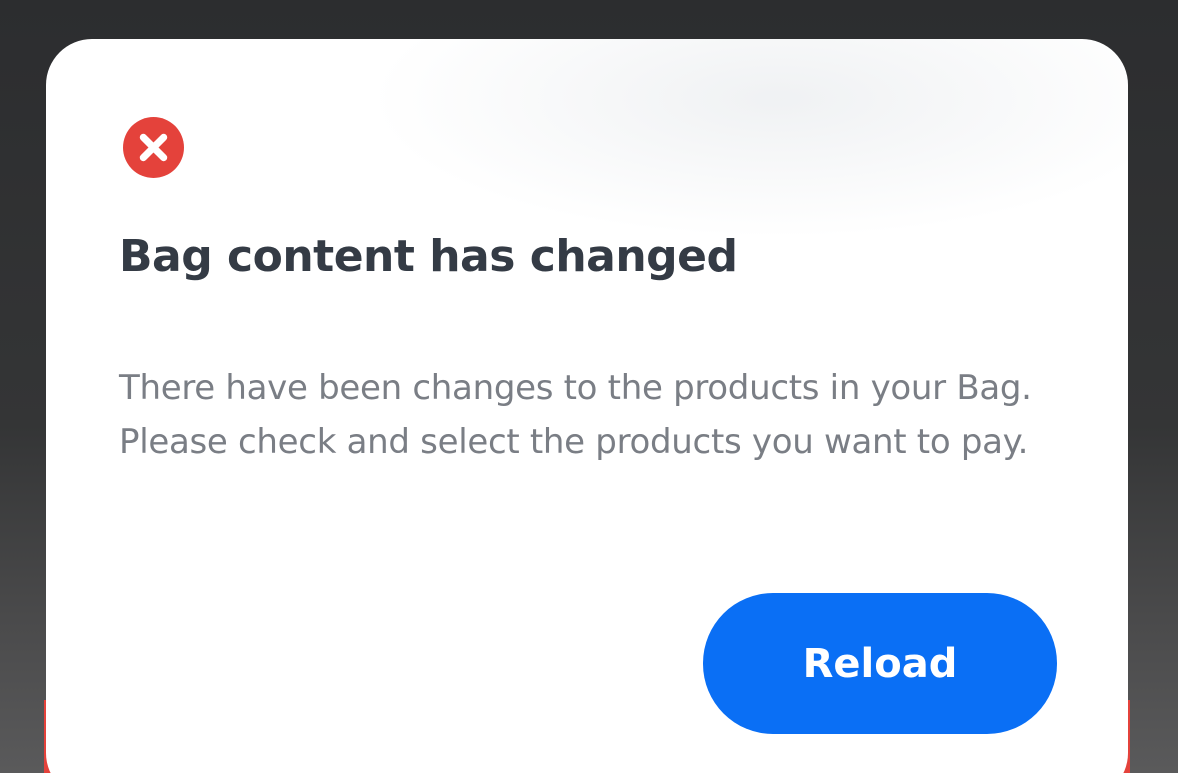  What do you see at coordinates (880, 663) in the screenshot?
I see `reload-button: Reload` at bounding box center [880, 663].